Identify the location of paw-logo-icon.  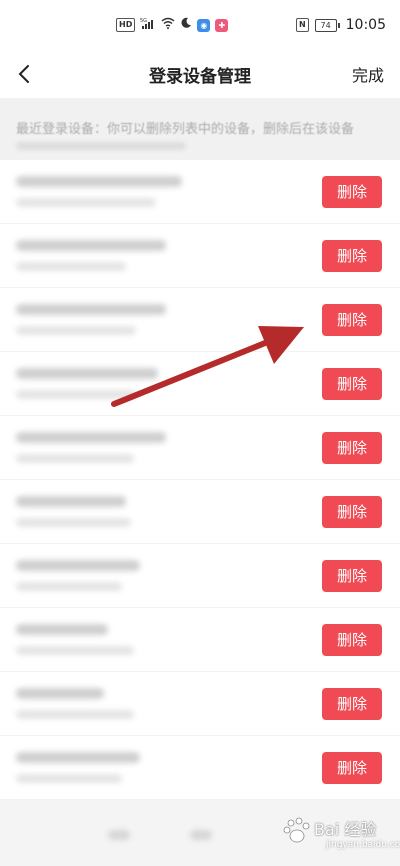
(296, 830).